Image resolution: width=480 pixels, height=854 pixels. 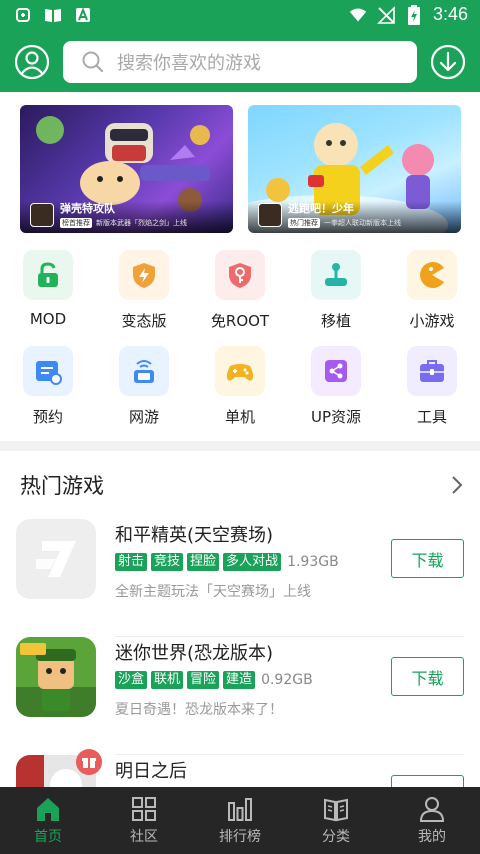 I want to click on game-tag: 竞技, so click(x=167, y=562).